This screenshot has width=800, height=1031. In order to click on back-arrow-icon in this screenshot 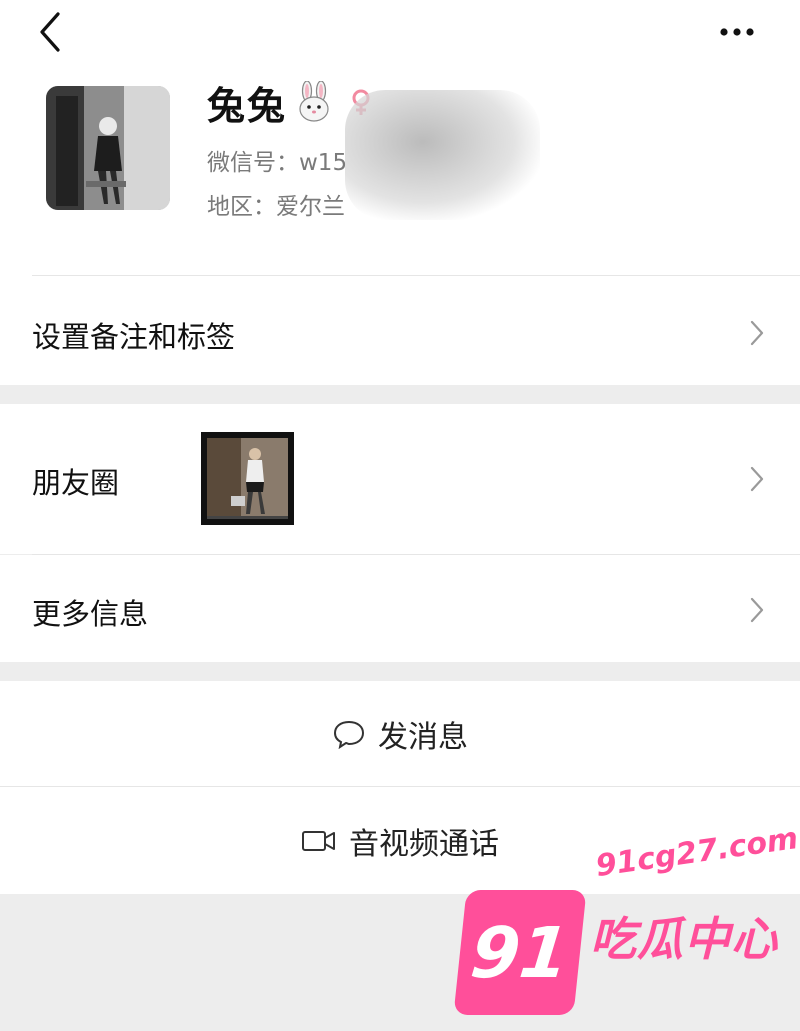, I will do `click(50, 32)`.